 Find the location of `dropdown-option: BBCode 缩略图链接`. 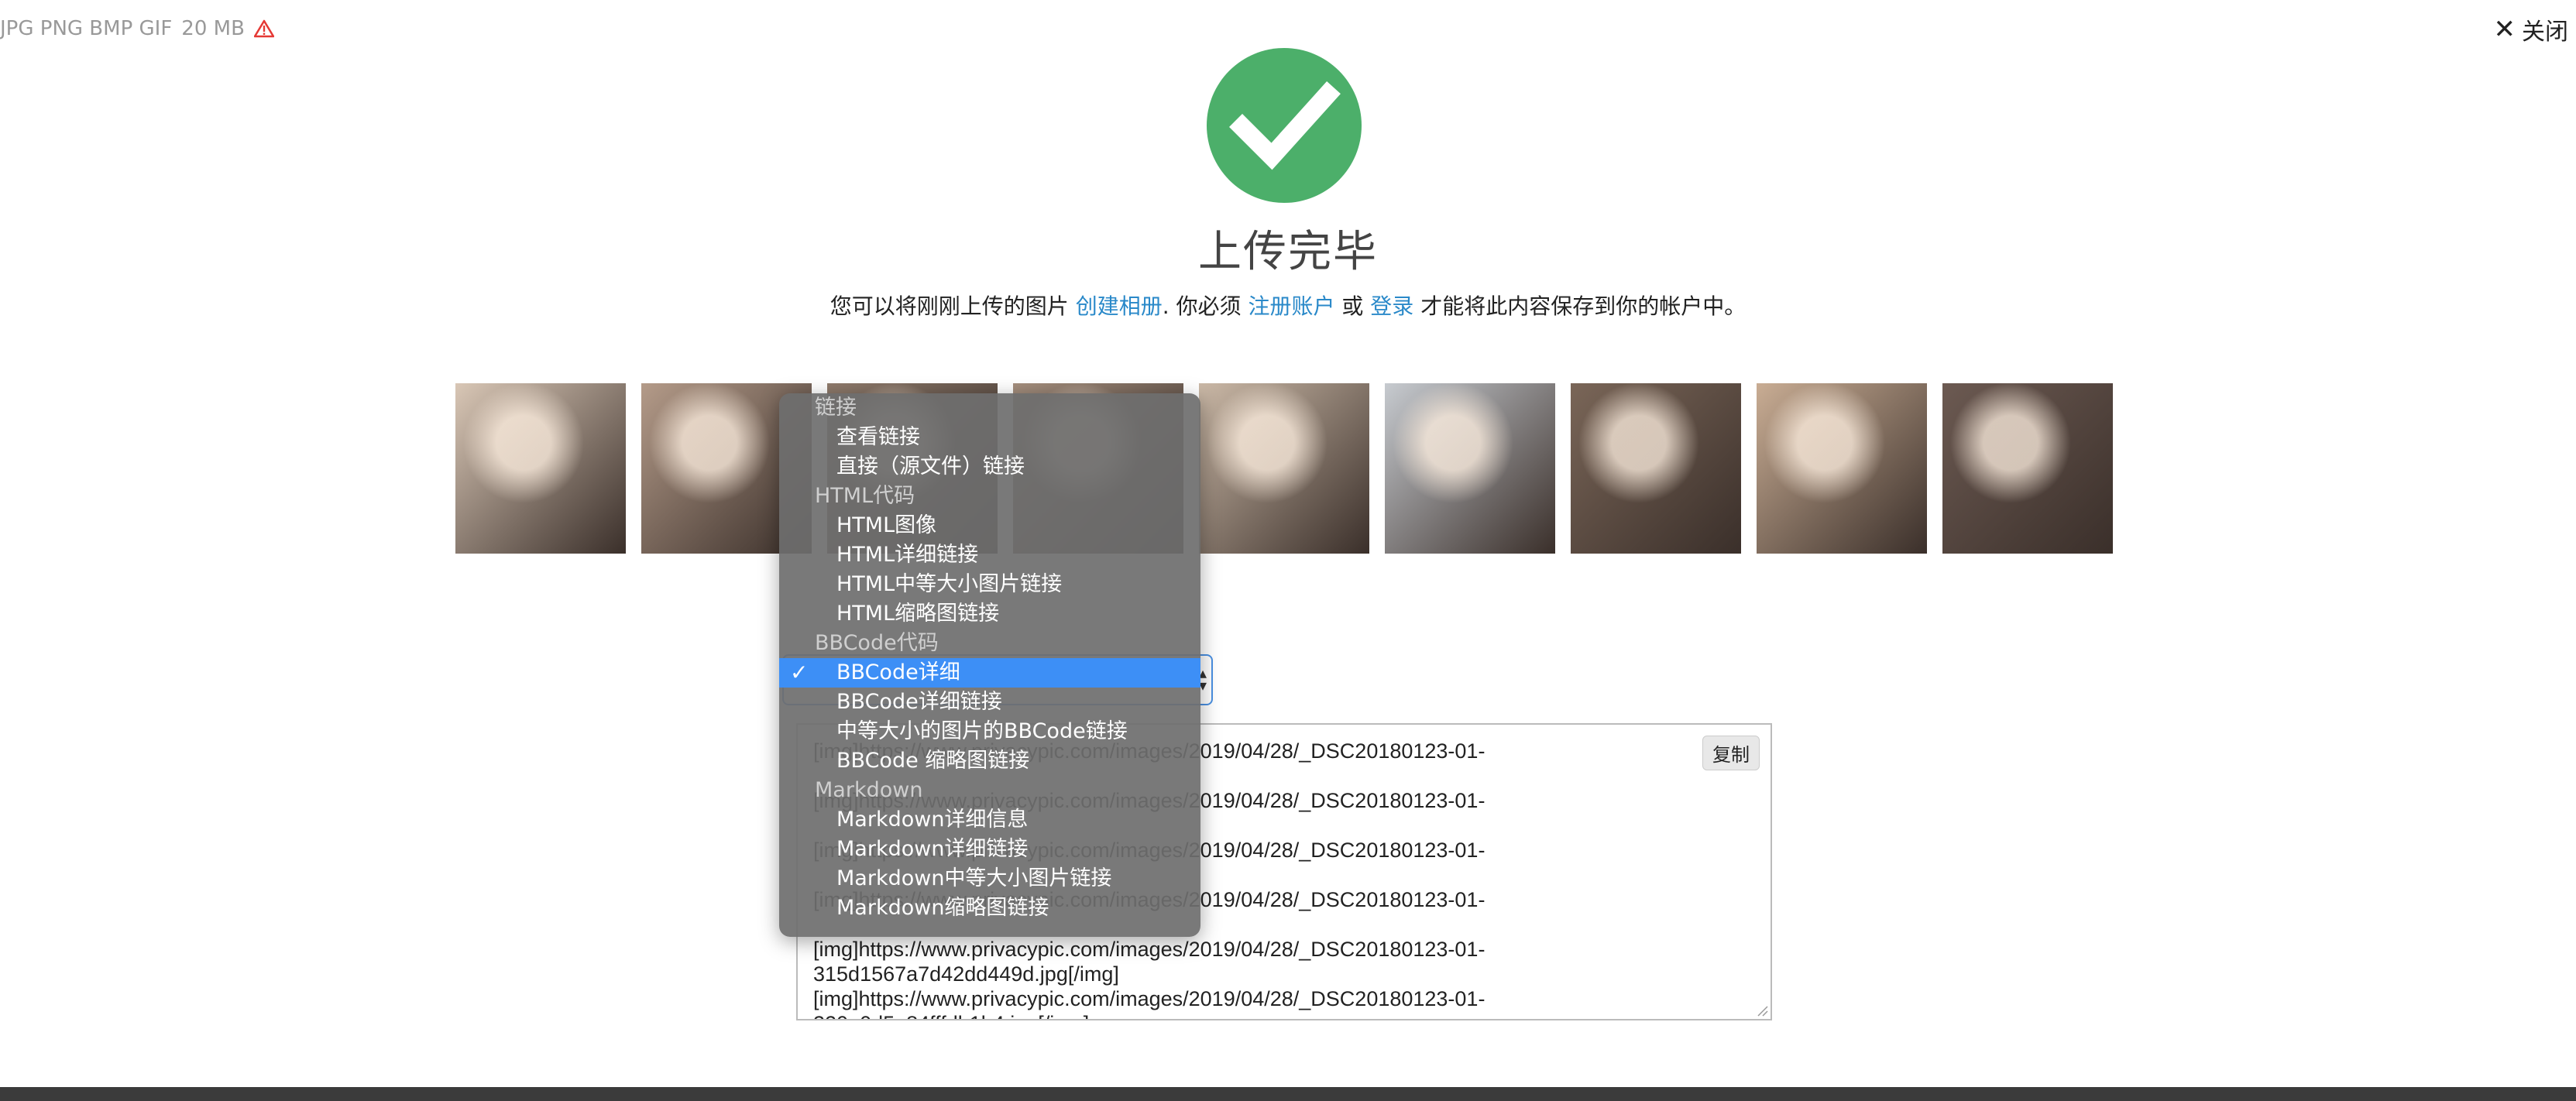

dropdown-option: BBCode 缩略图链接 is located at coordinates (989, 761).